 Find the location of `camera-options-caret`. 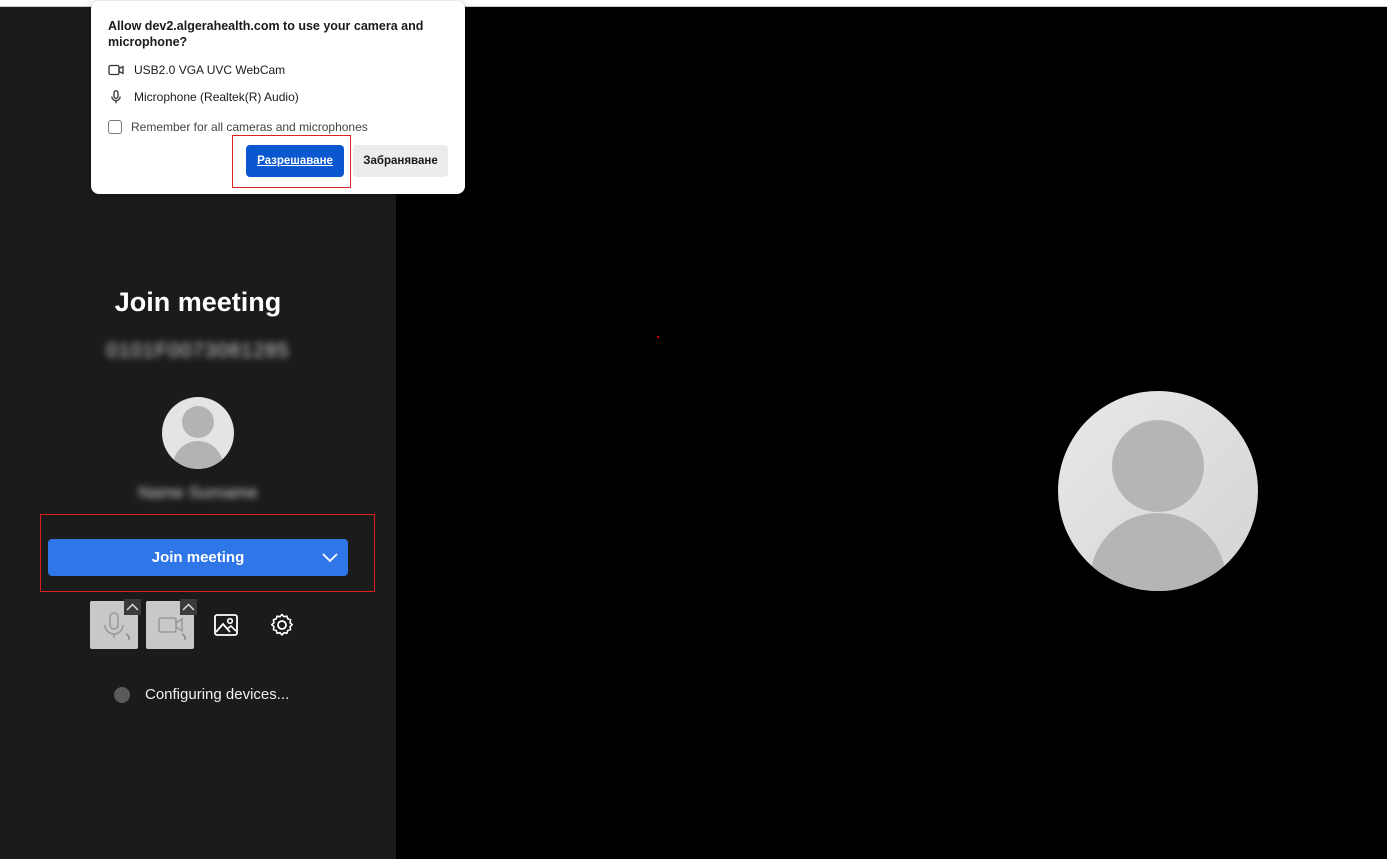

camera-options-caret is located at coordinates (188, 607).